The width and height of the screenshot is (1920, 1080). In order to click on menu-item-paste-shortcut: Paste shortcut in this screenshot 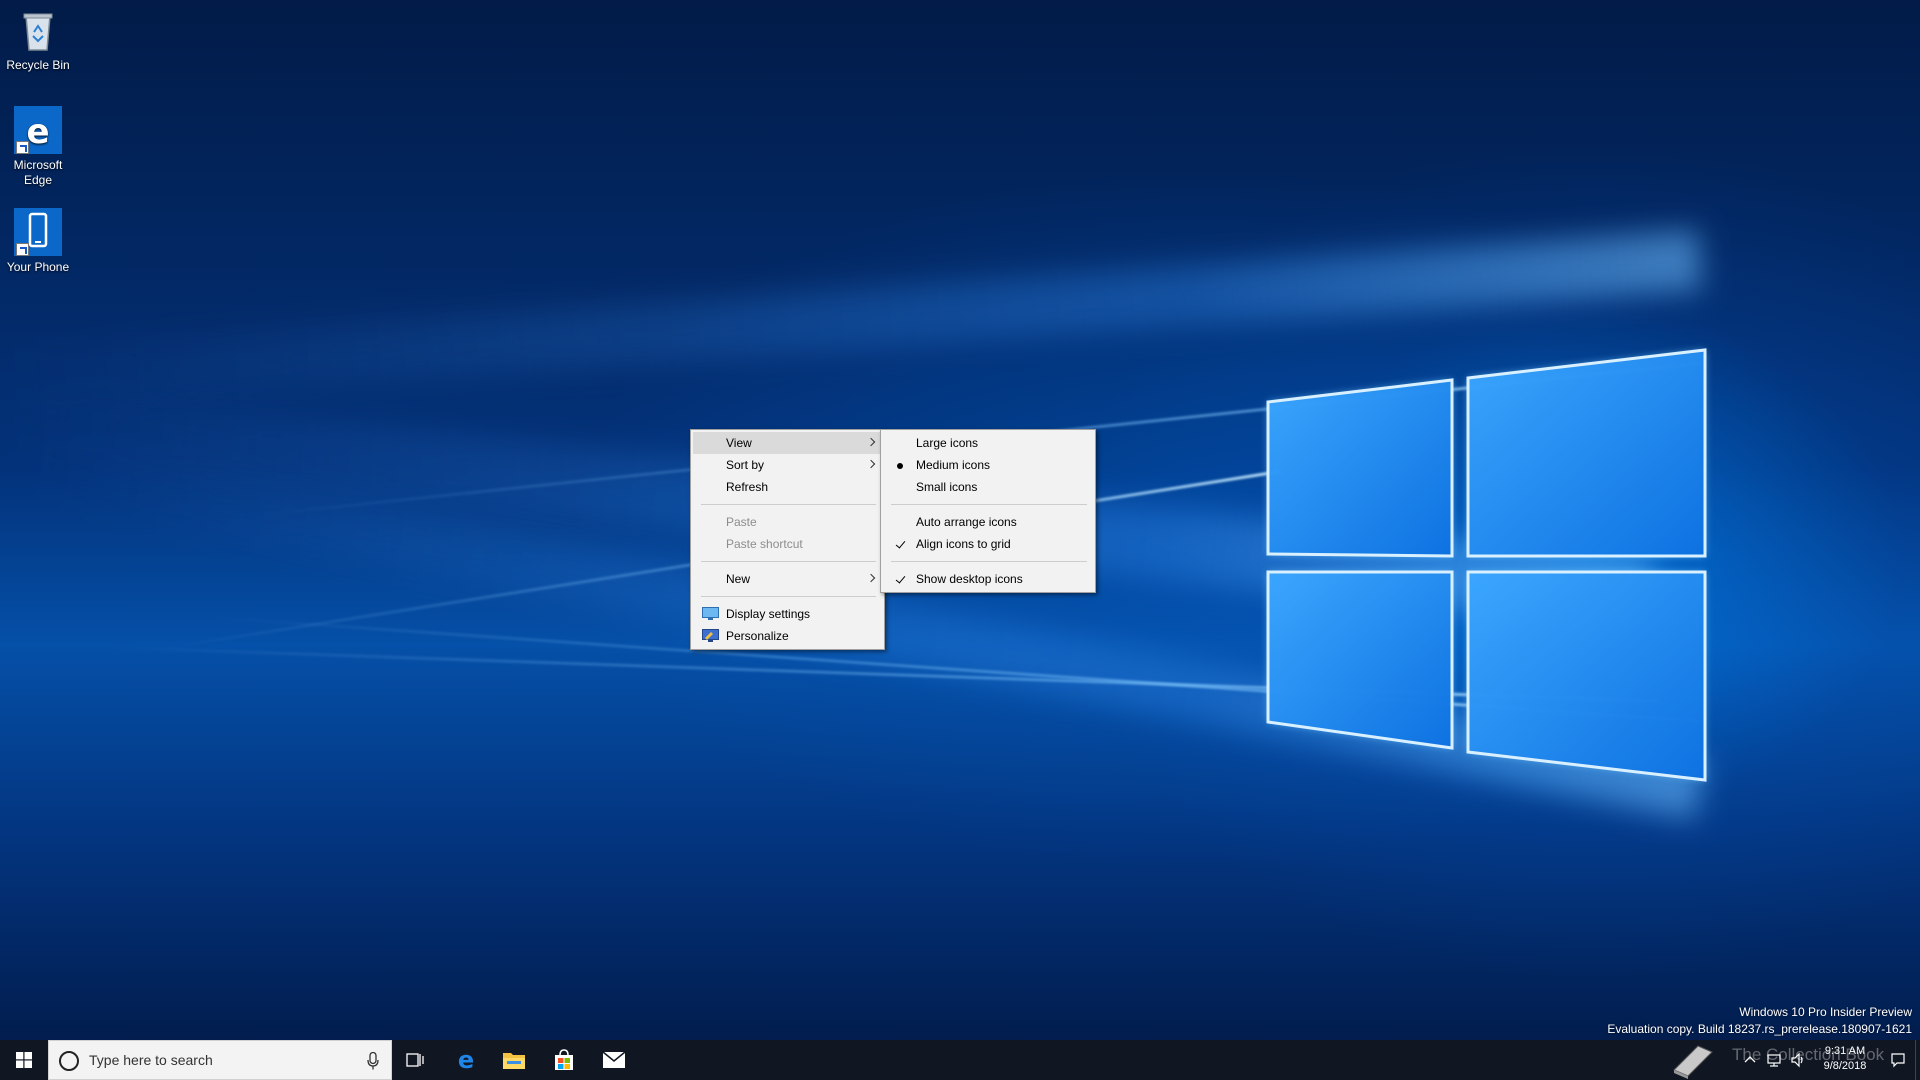, I will do `click(787, 544)`.